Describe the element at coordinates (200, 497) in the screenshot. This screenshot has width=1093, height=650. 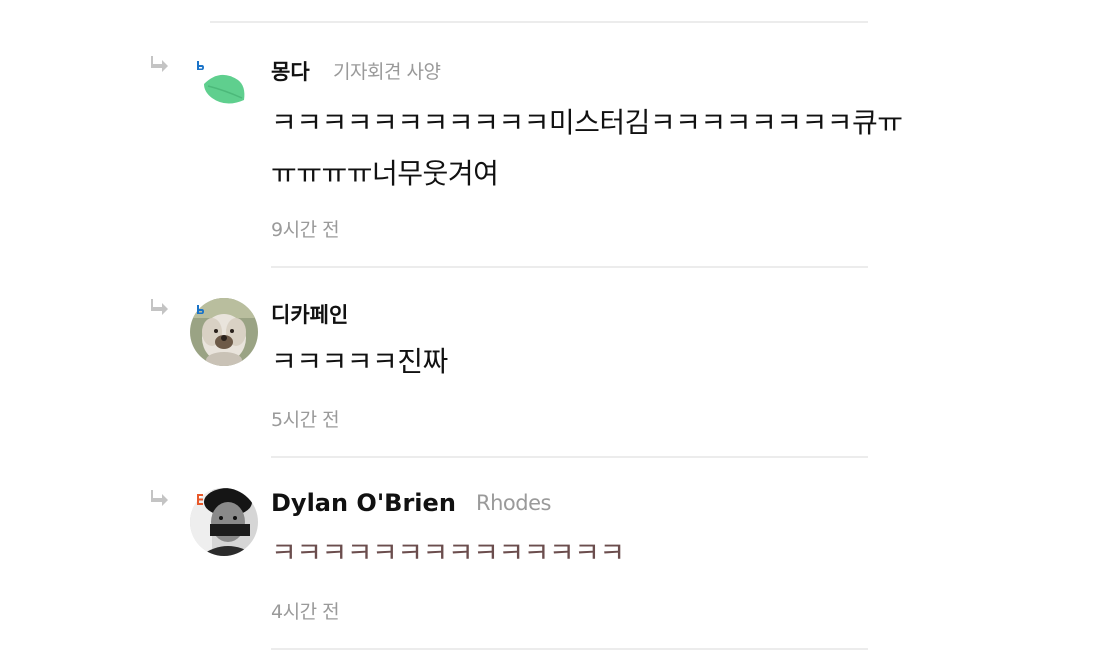
I see `brunch-badge-icon` at that location.